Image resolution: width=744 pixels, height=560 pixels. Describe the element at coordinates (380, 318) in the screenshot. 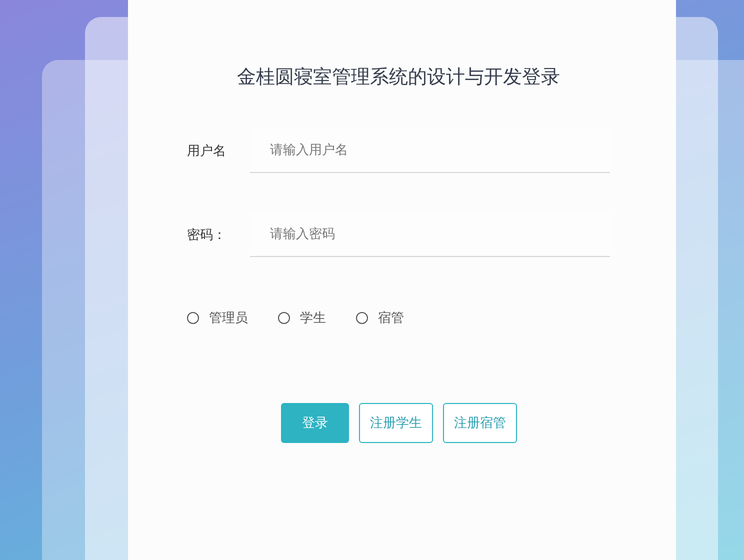

I see `role-radio: 宿管` at that location.